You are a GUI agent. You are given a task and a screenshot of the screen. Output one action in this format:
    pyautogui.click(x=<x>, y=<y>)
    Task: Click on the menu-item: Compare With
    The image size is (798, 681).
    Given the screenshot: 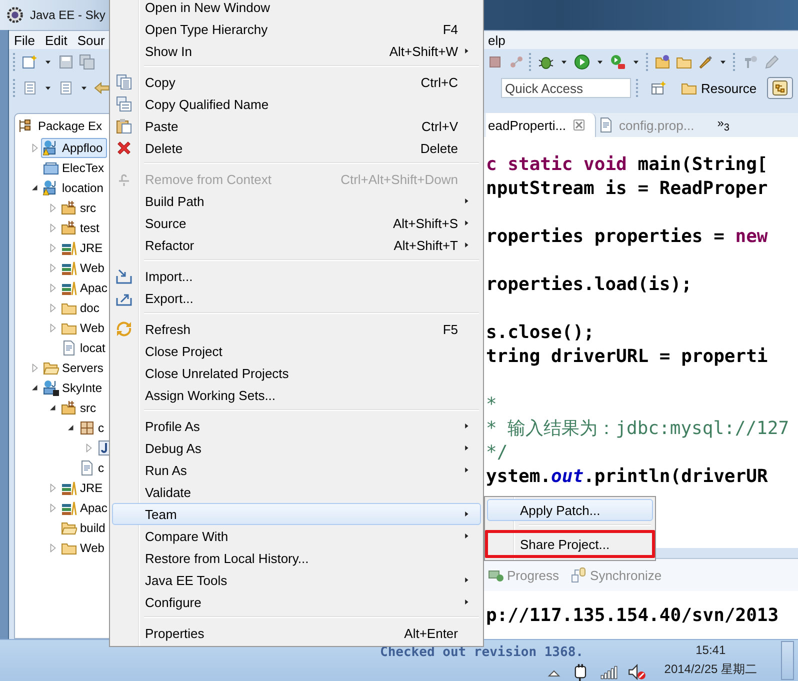 What is the action you would take?
    pyautogui.click(x=296, y=536)
    